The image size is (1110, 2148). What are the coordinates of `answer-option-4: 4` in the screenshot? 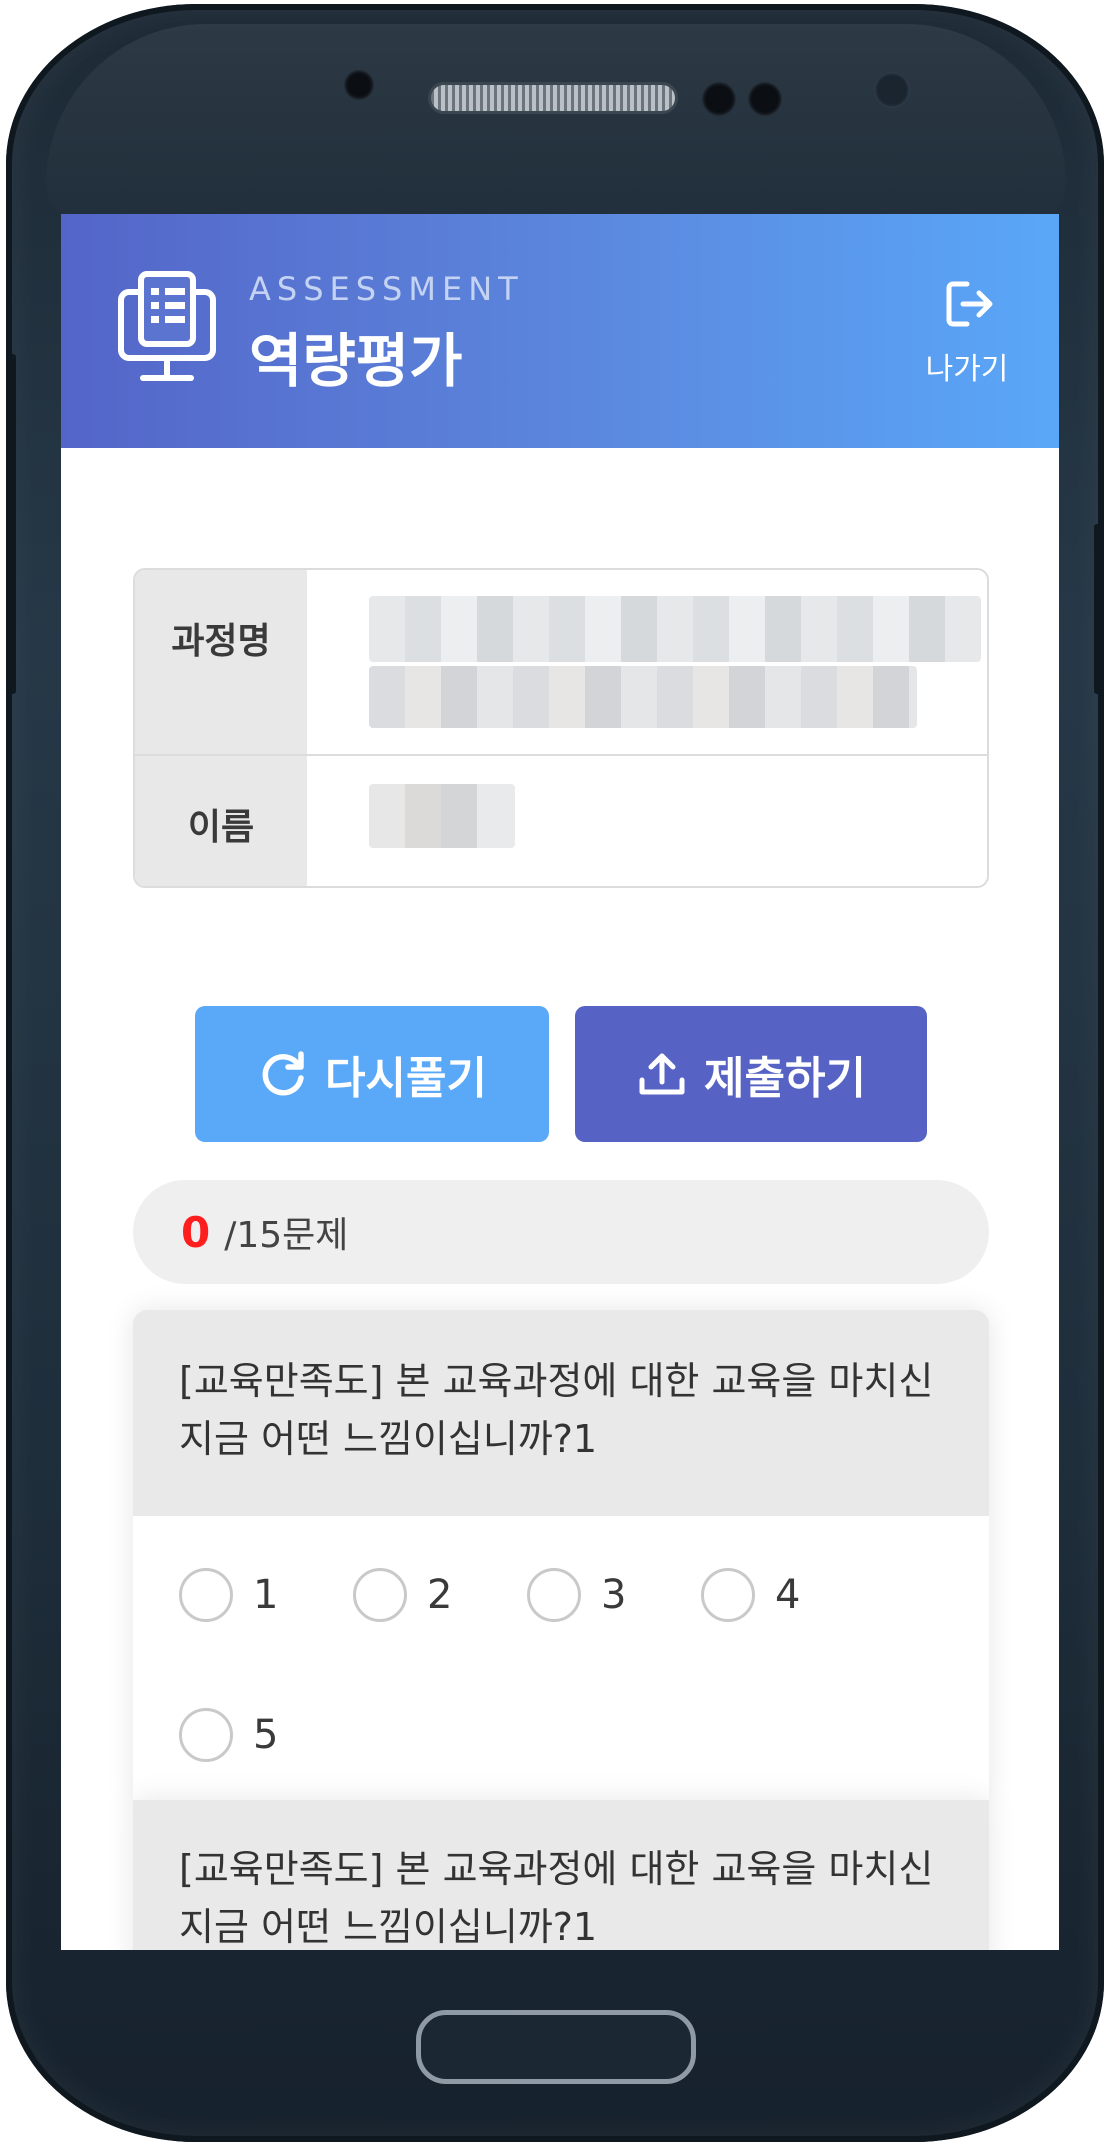 It's located at (750, 1595).